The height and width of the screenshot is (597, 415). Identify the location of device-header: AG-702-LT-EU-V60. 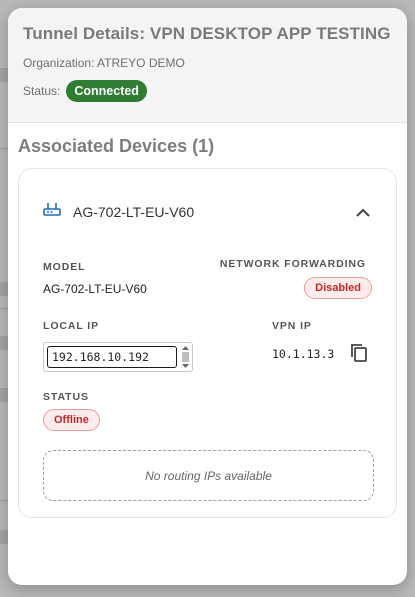
(118, 211).